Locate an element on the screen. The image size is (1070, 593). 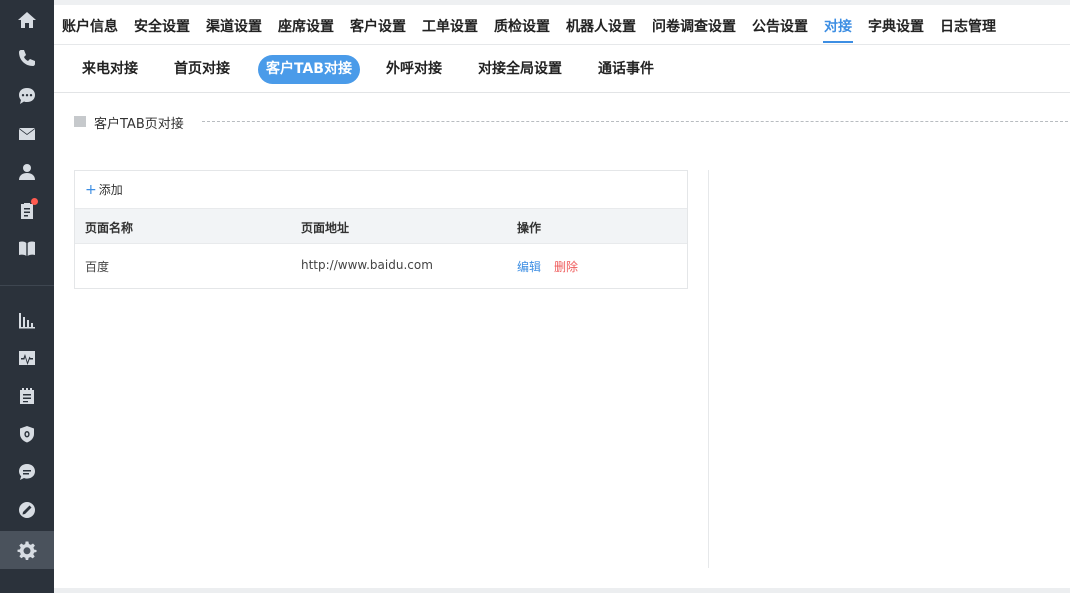
chat-icon is located at coordinates (27, 96).